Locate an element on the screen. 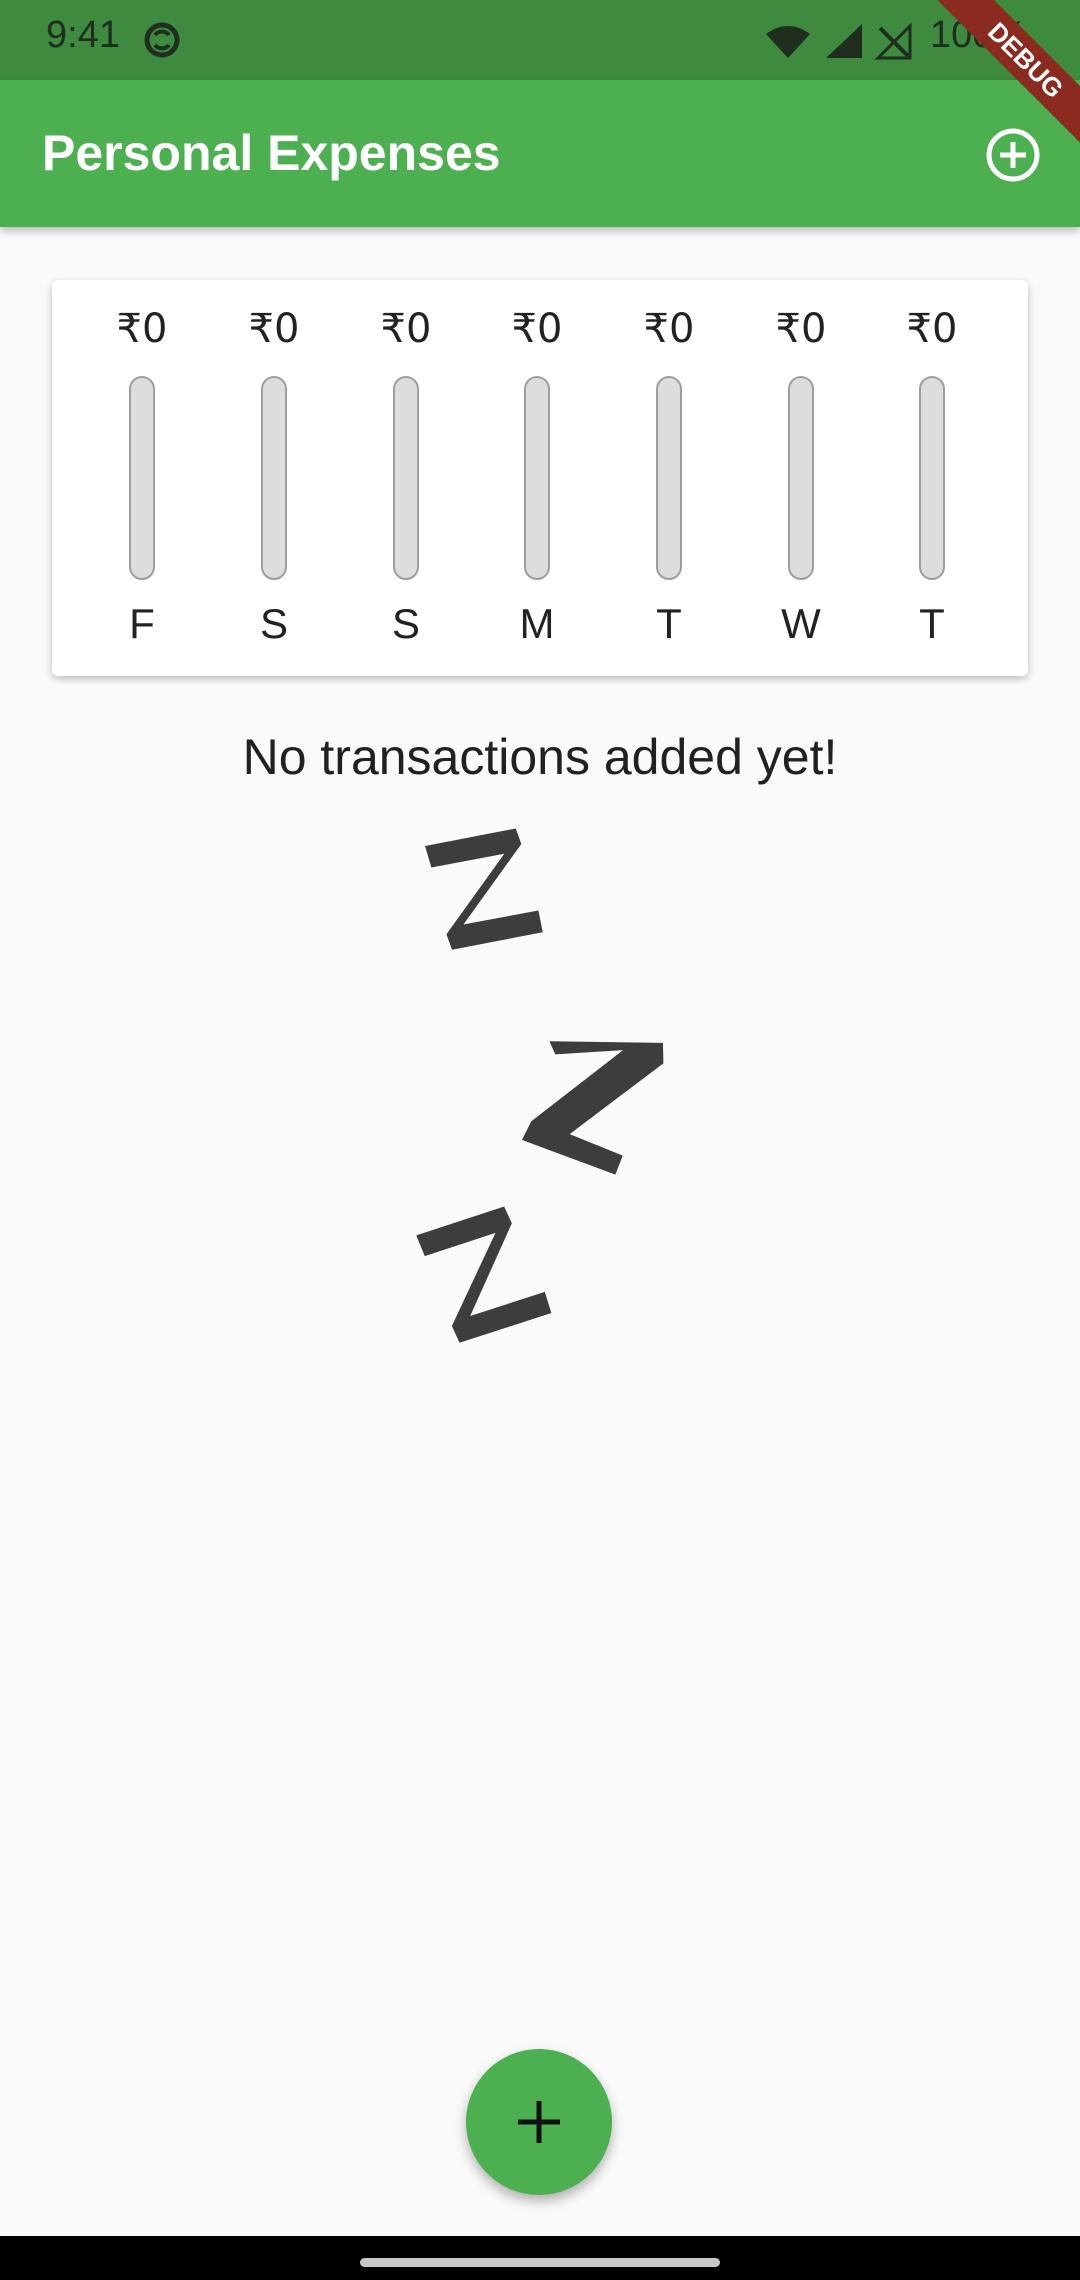 The width and height of the screenshot is (1080, 2280). no-sim-icon is located at coordinates (893, 41).